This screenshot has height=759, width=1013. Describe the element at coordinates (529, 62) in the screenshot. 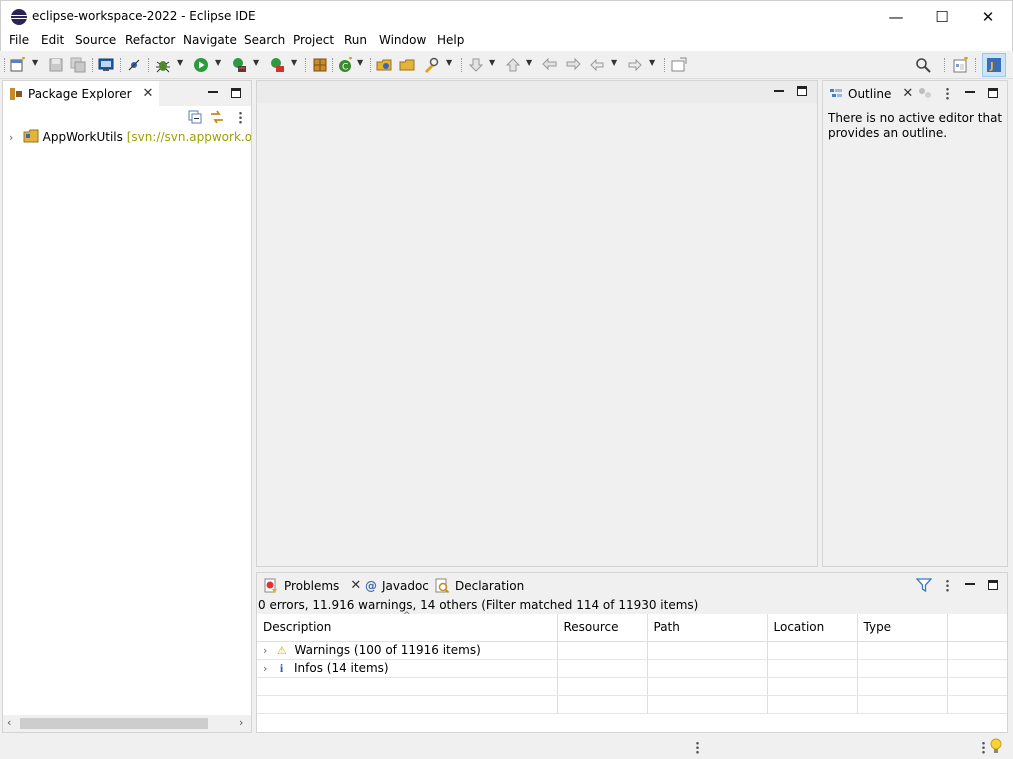

I see `previous-annotation-dropdown-icon: ▼` at that location.